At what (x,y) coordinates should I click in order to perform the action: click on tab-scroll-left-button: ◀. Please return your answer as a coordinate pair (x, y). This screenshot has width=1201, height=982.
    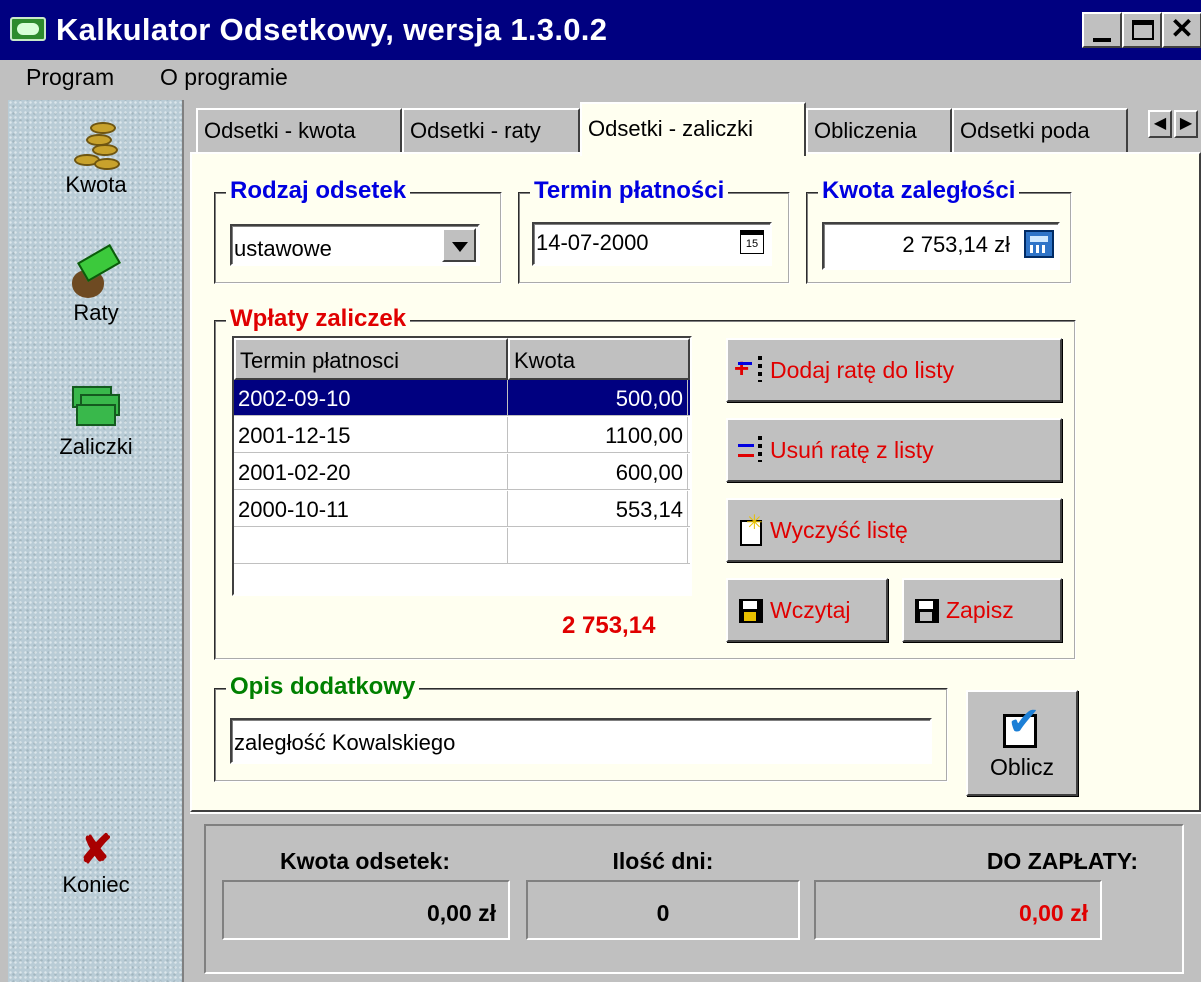
    Looking at the image, I should click on (1160, 124).